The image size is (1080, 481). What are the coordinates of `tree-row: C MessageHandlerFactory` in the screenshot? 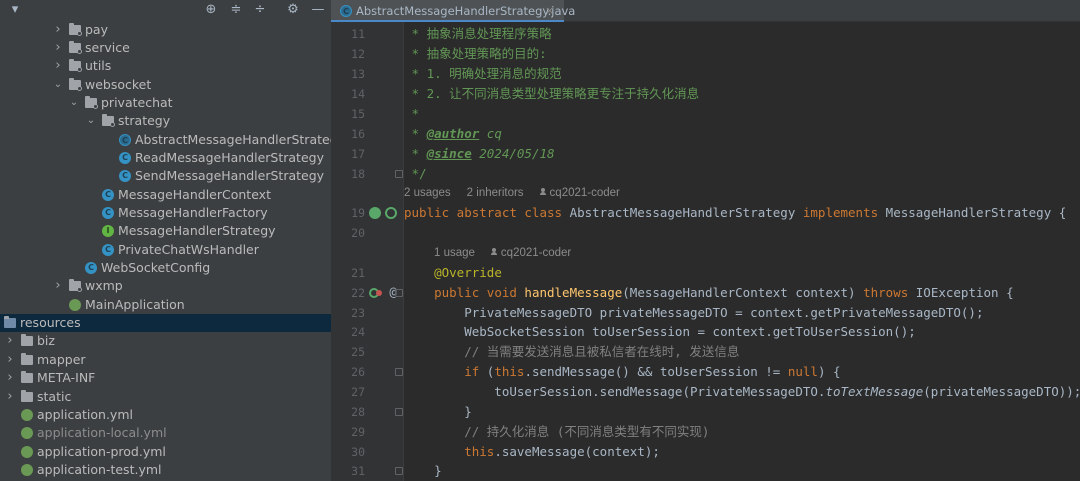 It's located at (165, 213).